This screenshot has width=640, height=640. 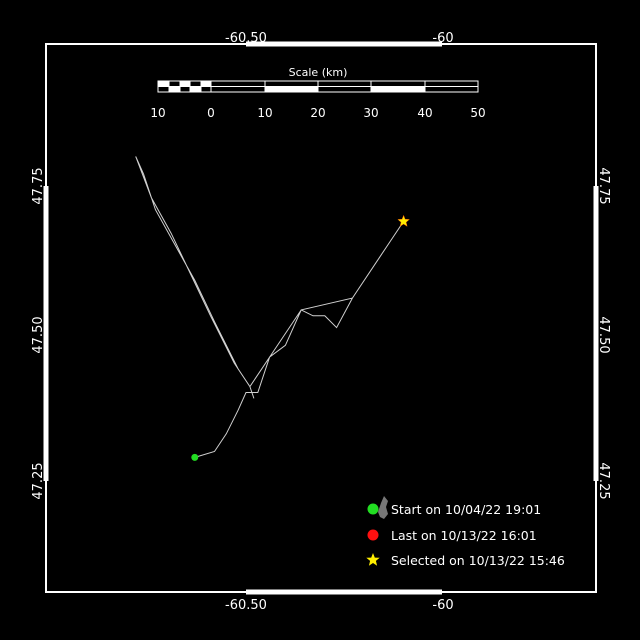 I want to click on scale-tick-5: 40, so click(x=424, y=113).